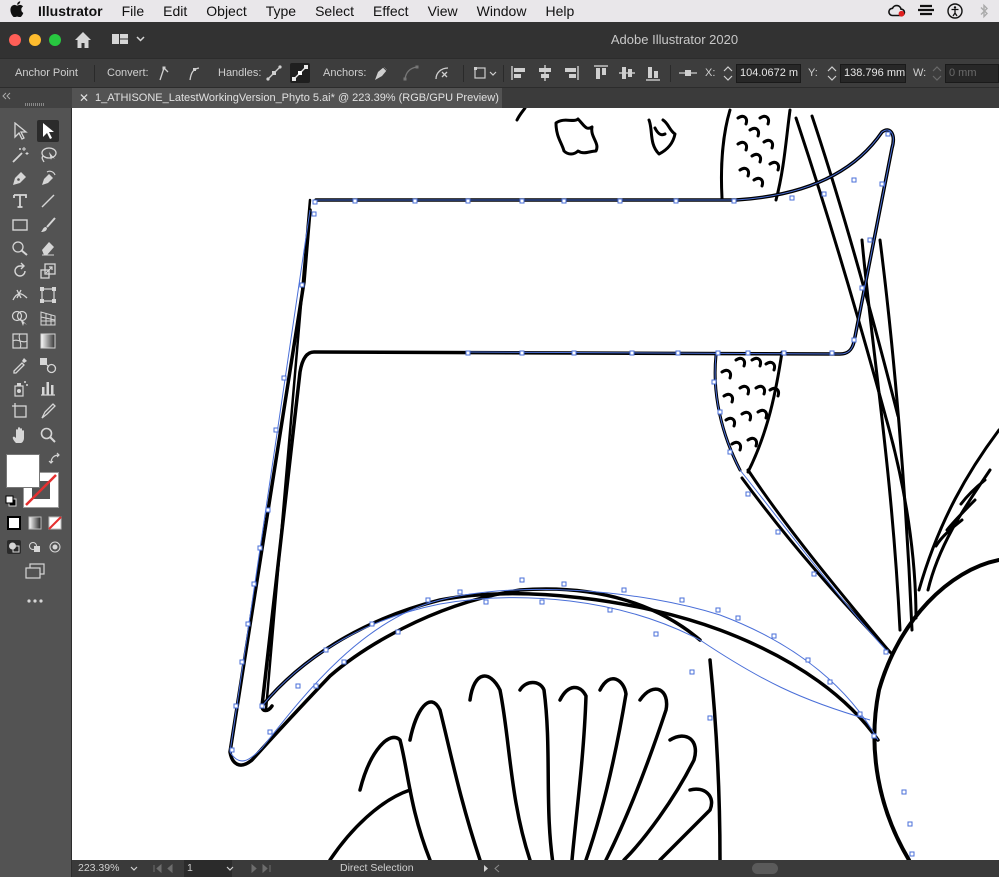  Describe the element at coordinates (14, 547) in the screenshot. I see `draw-normal-icon` at that location.